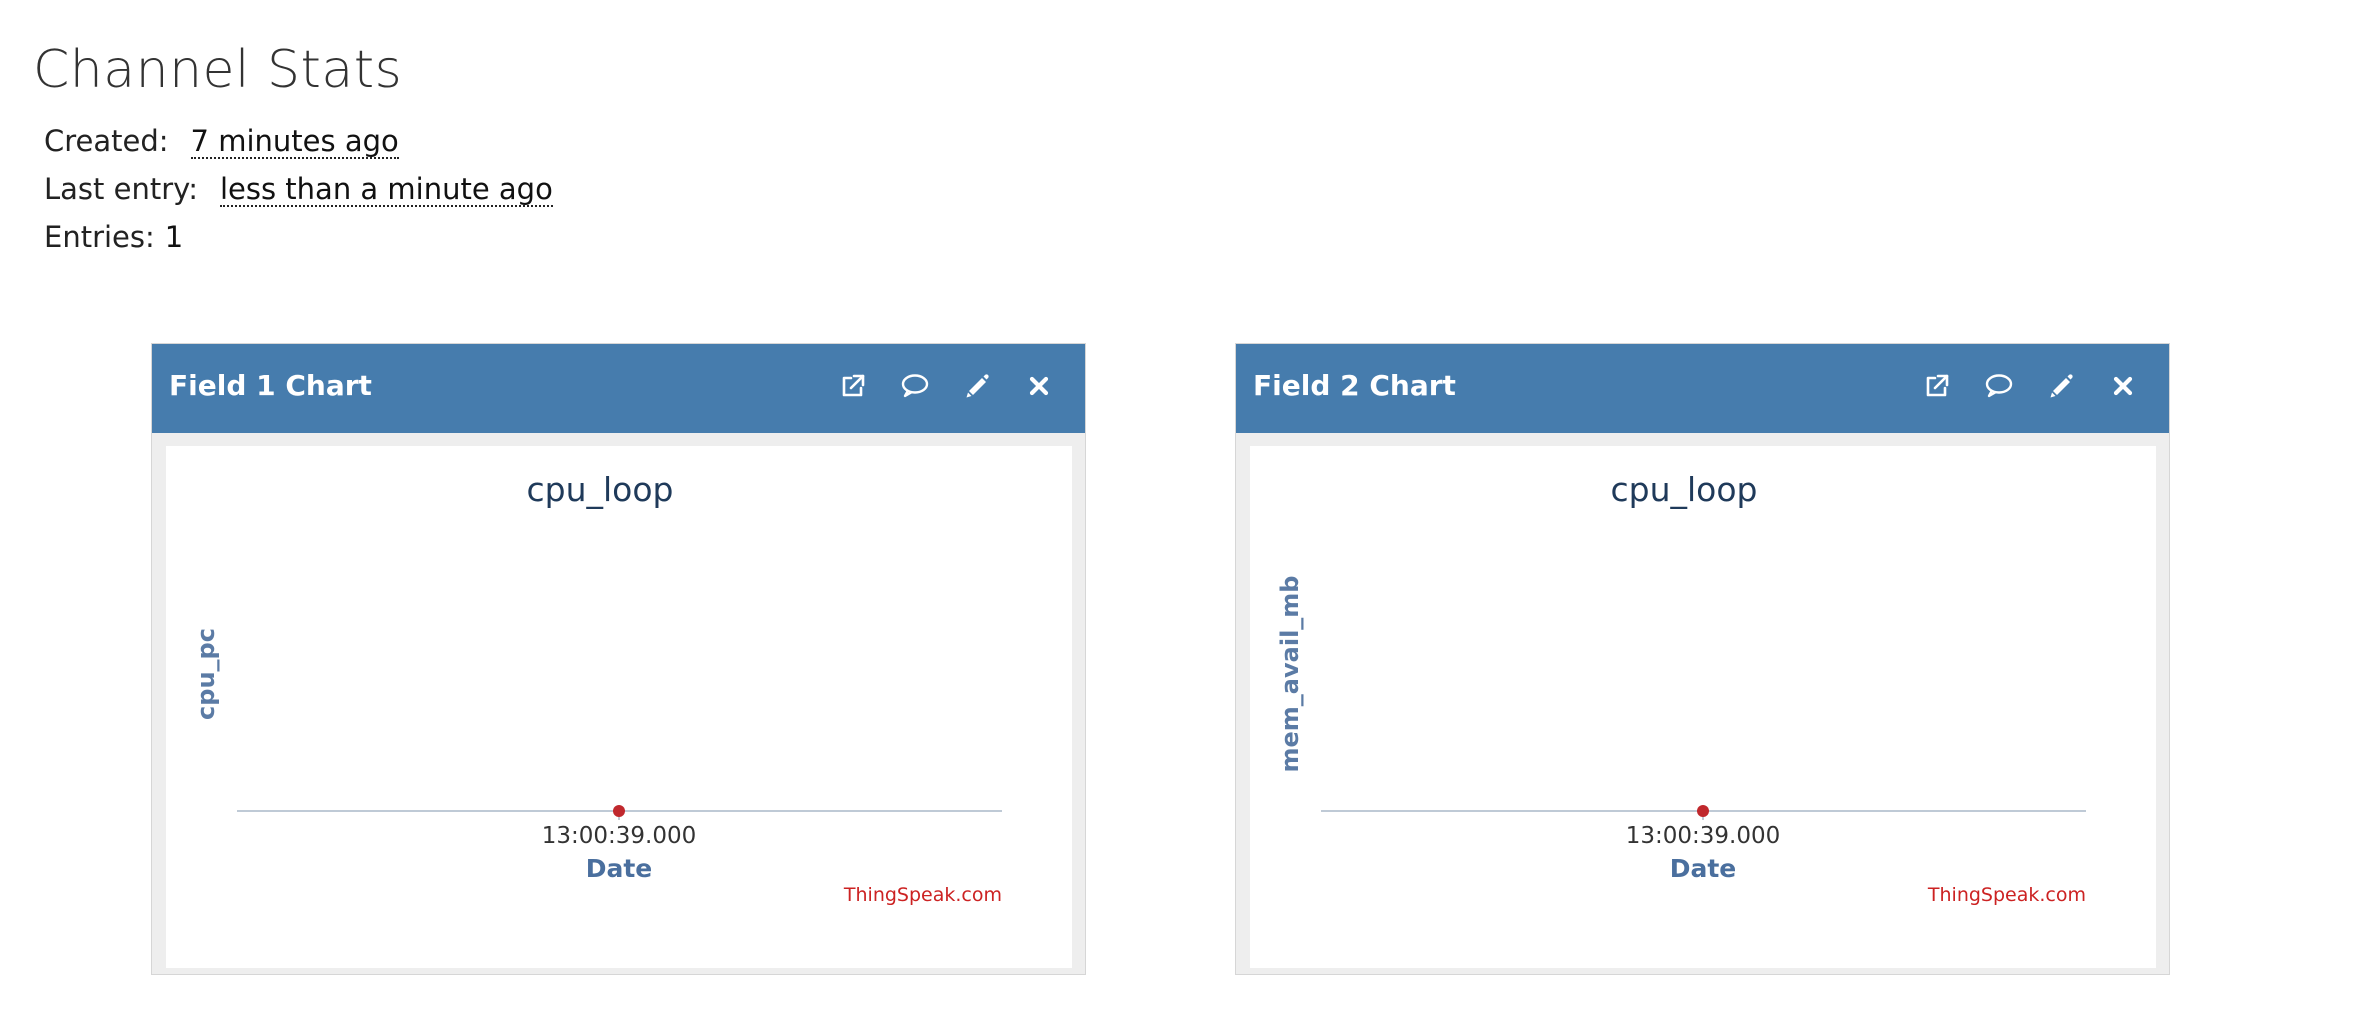  I want to click on created-row: Created: 7 minutes ago, so click(298, 141).